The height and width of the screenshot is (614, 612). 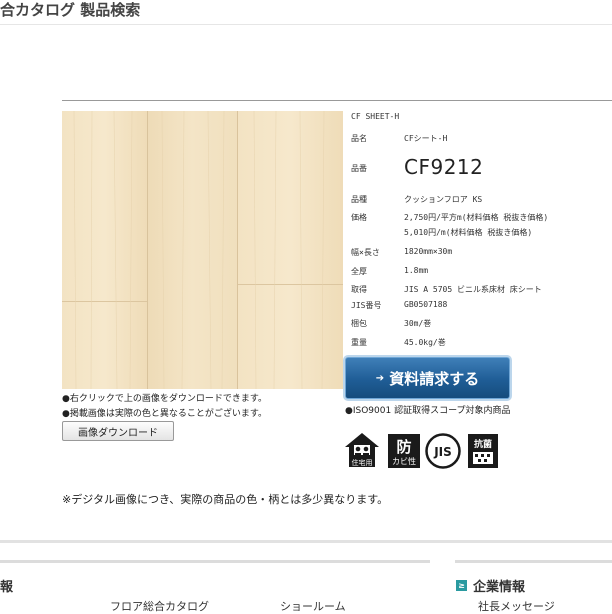 I want to click on spec-label: 品種, so click(x=359, y=199).